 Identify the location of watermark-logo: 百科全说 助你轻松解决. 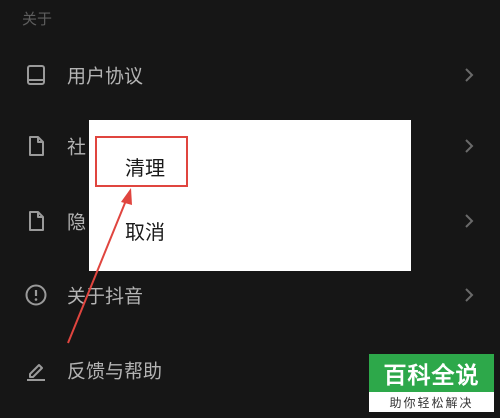
(431, 383).